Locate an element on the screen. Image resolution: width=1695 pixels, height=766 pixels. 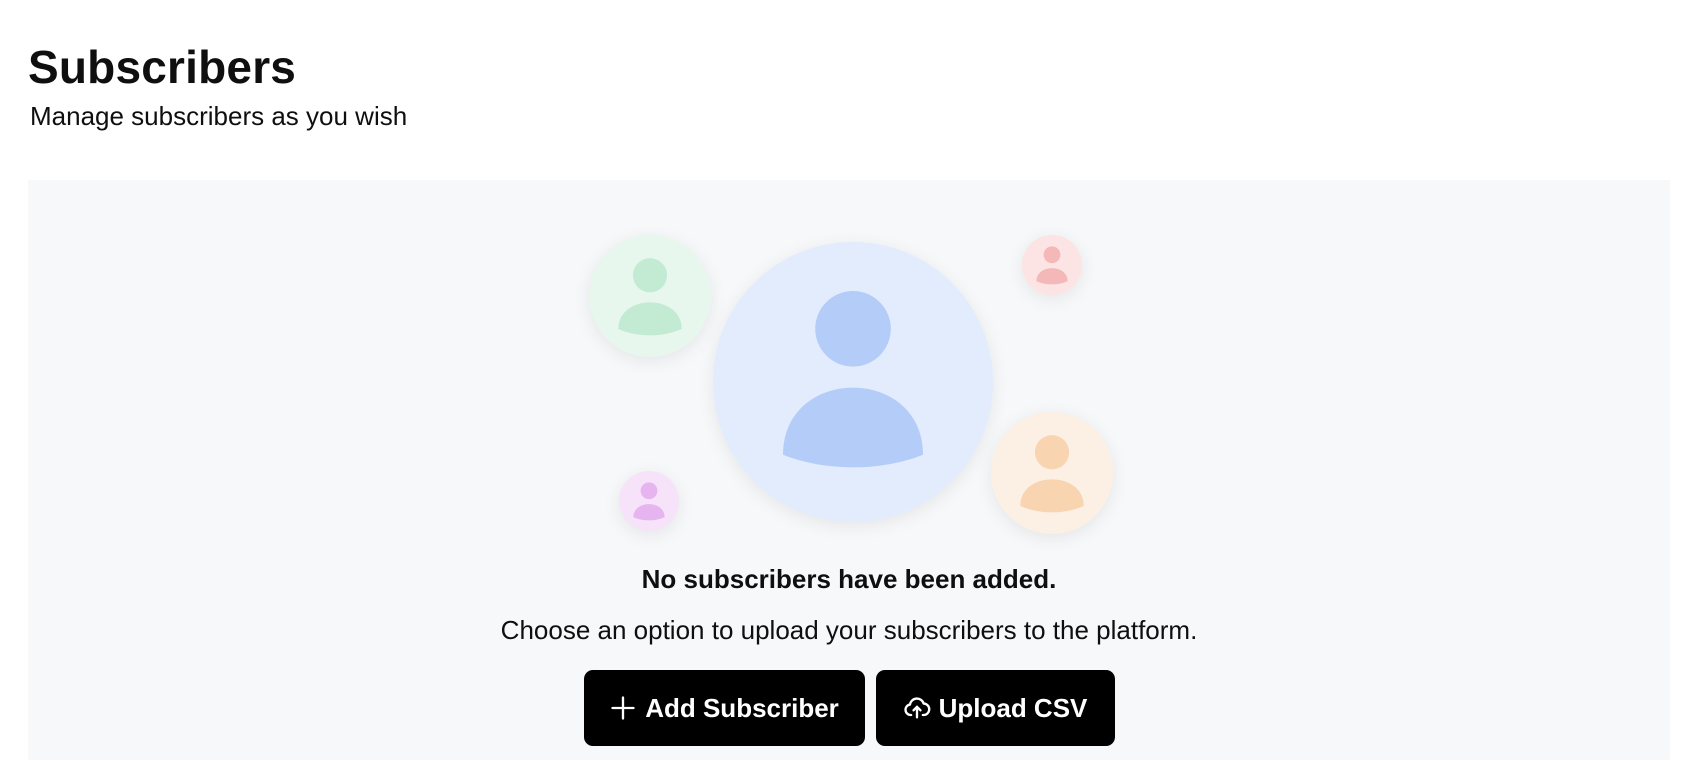
empty-state-title: No subscribers have been added. is located at coordinates (849, 579).